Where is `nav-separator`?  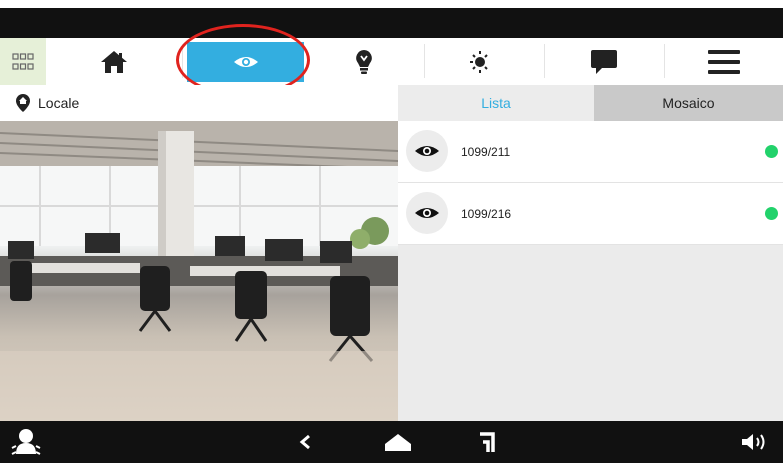
nav-separator is located at coordinates (182, 61).